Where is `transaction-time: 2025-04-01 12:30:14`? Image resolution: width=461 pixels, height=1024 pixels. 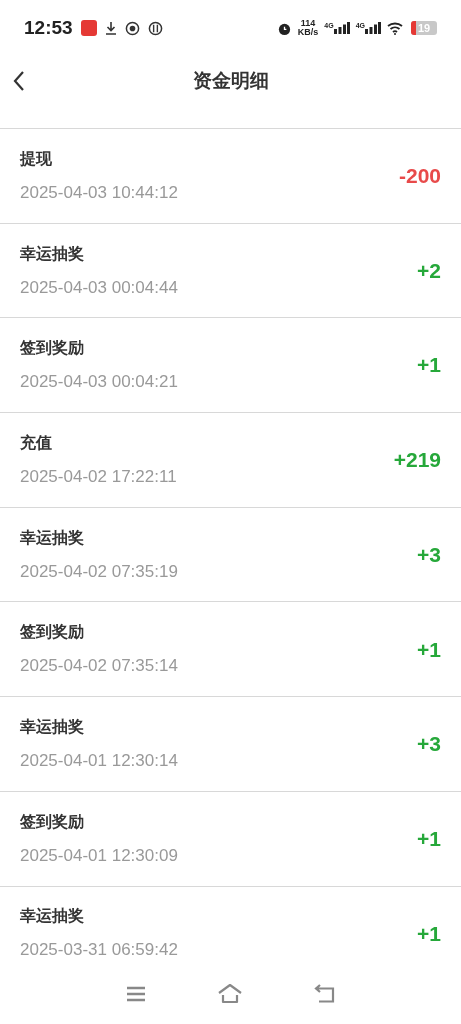
transaction-time: 2025-04-01 12:30:14 is located at coordinates (99, 760).